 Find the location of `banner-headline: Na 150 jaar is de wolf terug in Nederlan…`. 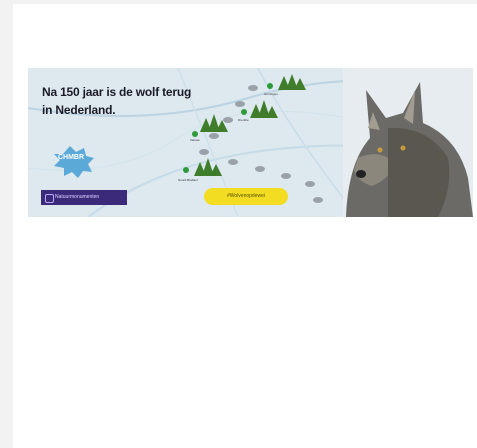

banner-headline: Na 150 jaar is de wolf terug in Nederlan… is located at coordinates (137, 101).